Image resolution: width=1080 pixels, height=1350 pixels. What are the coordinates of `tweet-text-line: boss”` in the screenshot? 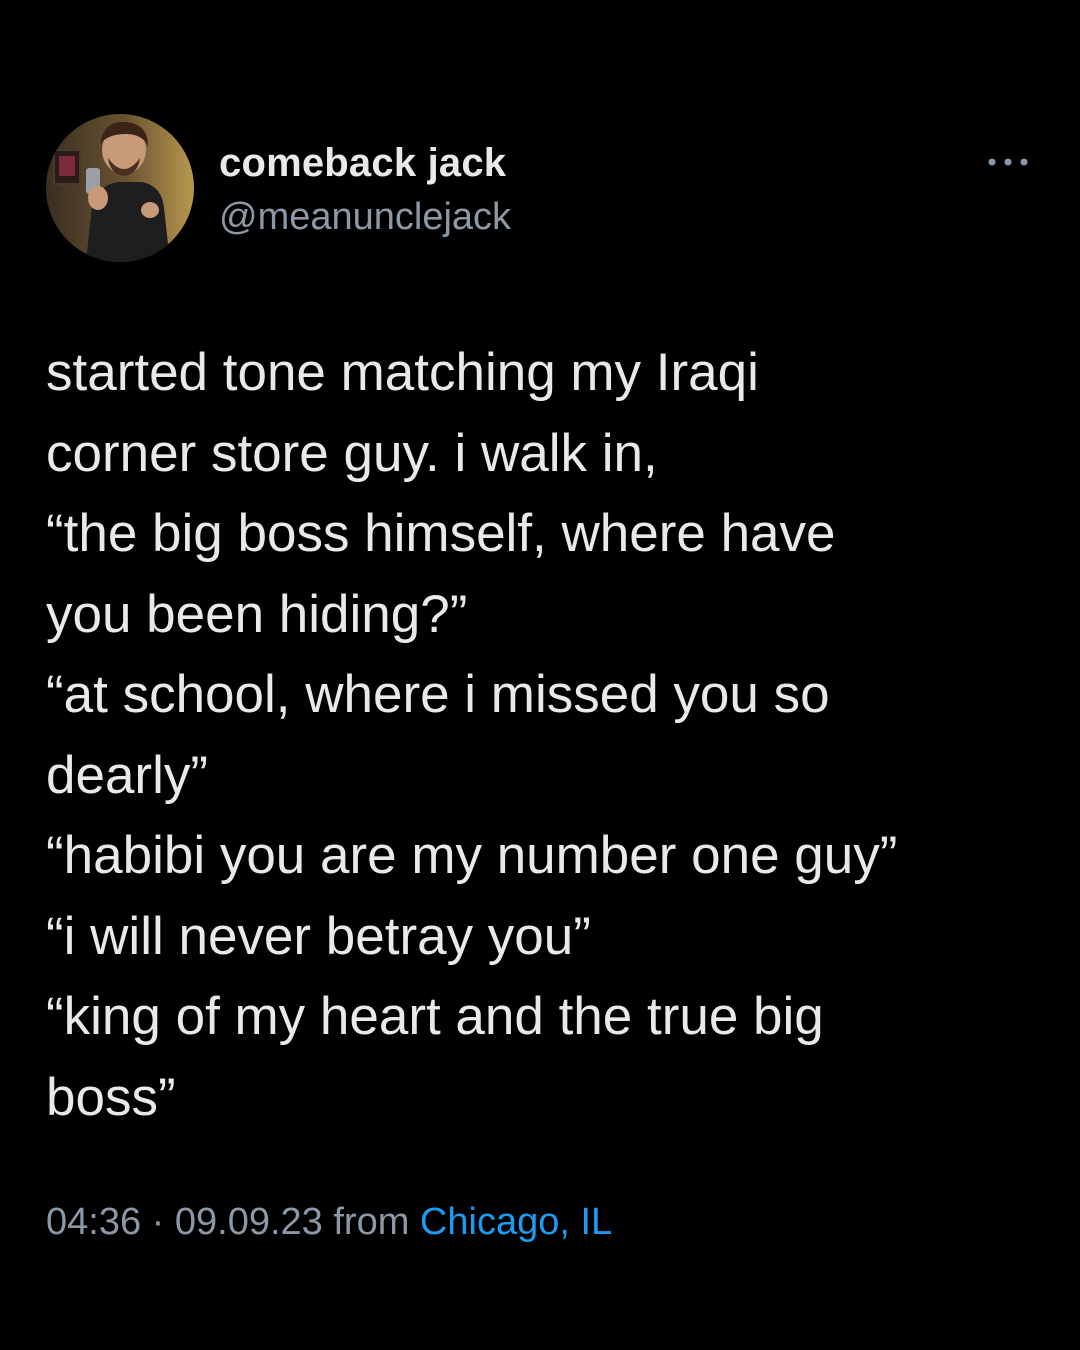 It's located at (111, 1097).